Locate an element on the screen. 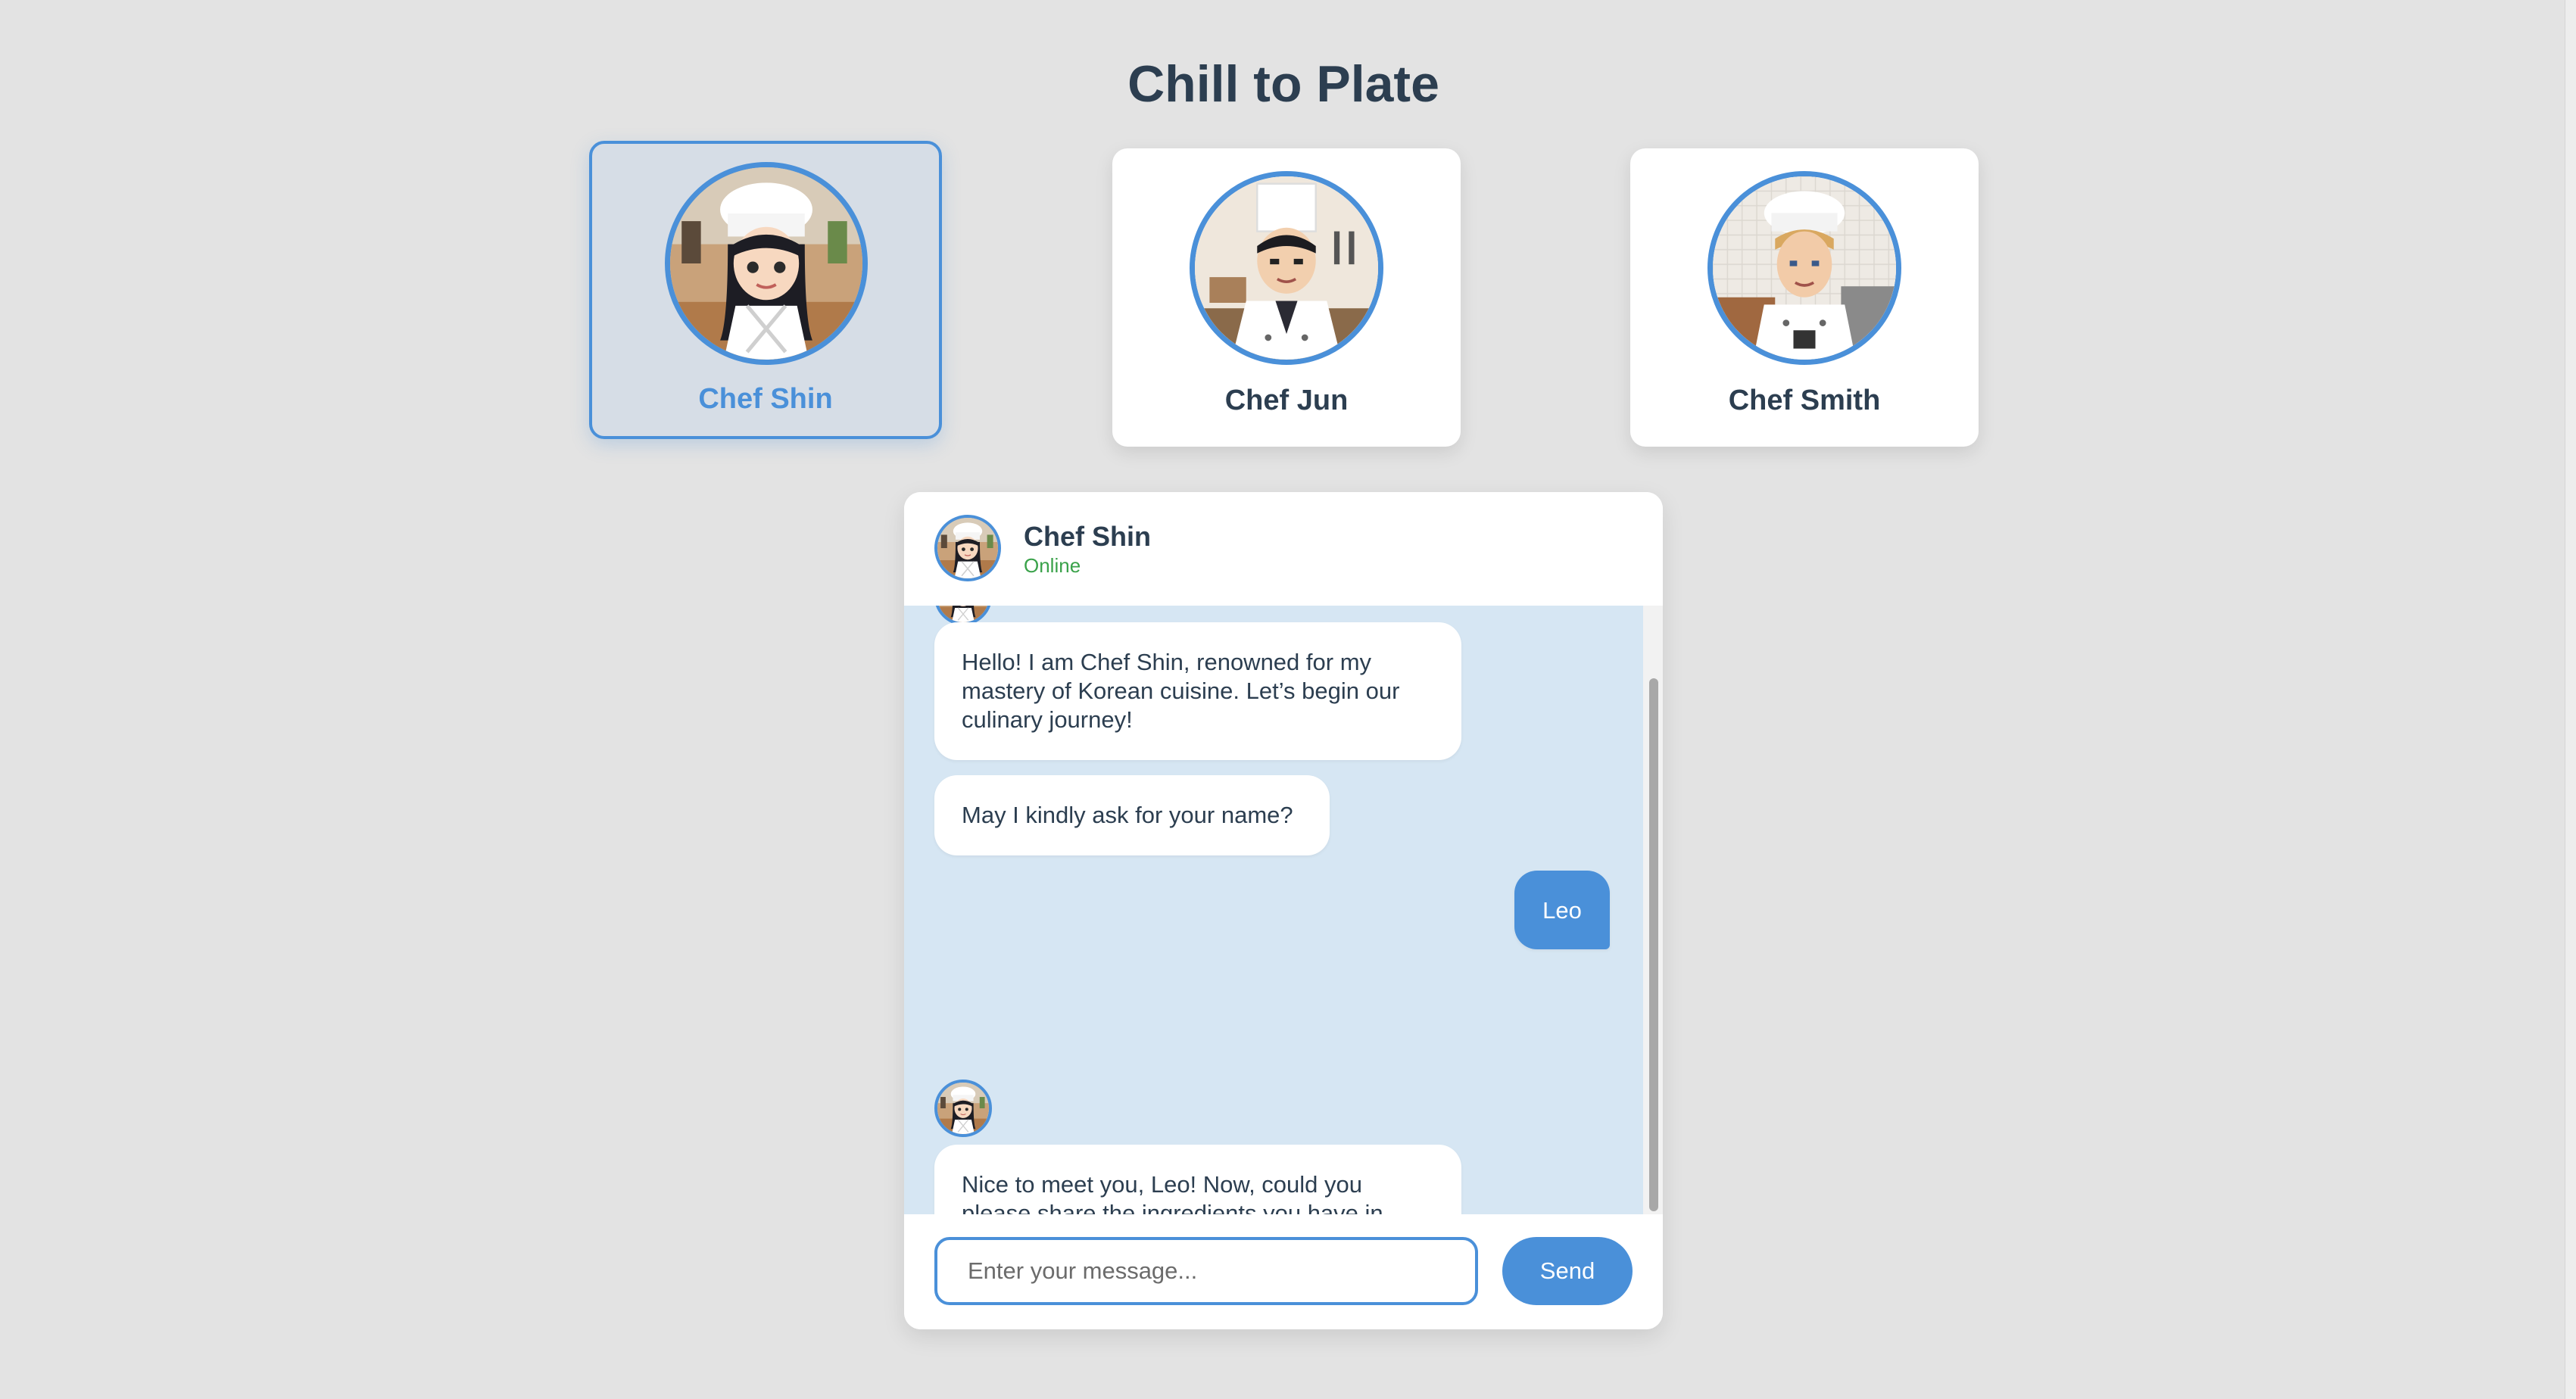 The height and width of the screenshot is (1399, 2576). chat-header: Chef Shin Online is located at coordinates (1283, 549).